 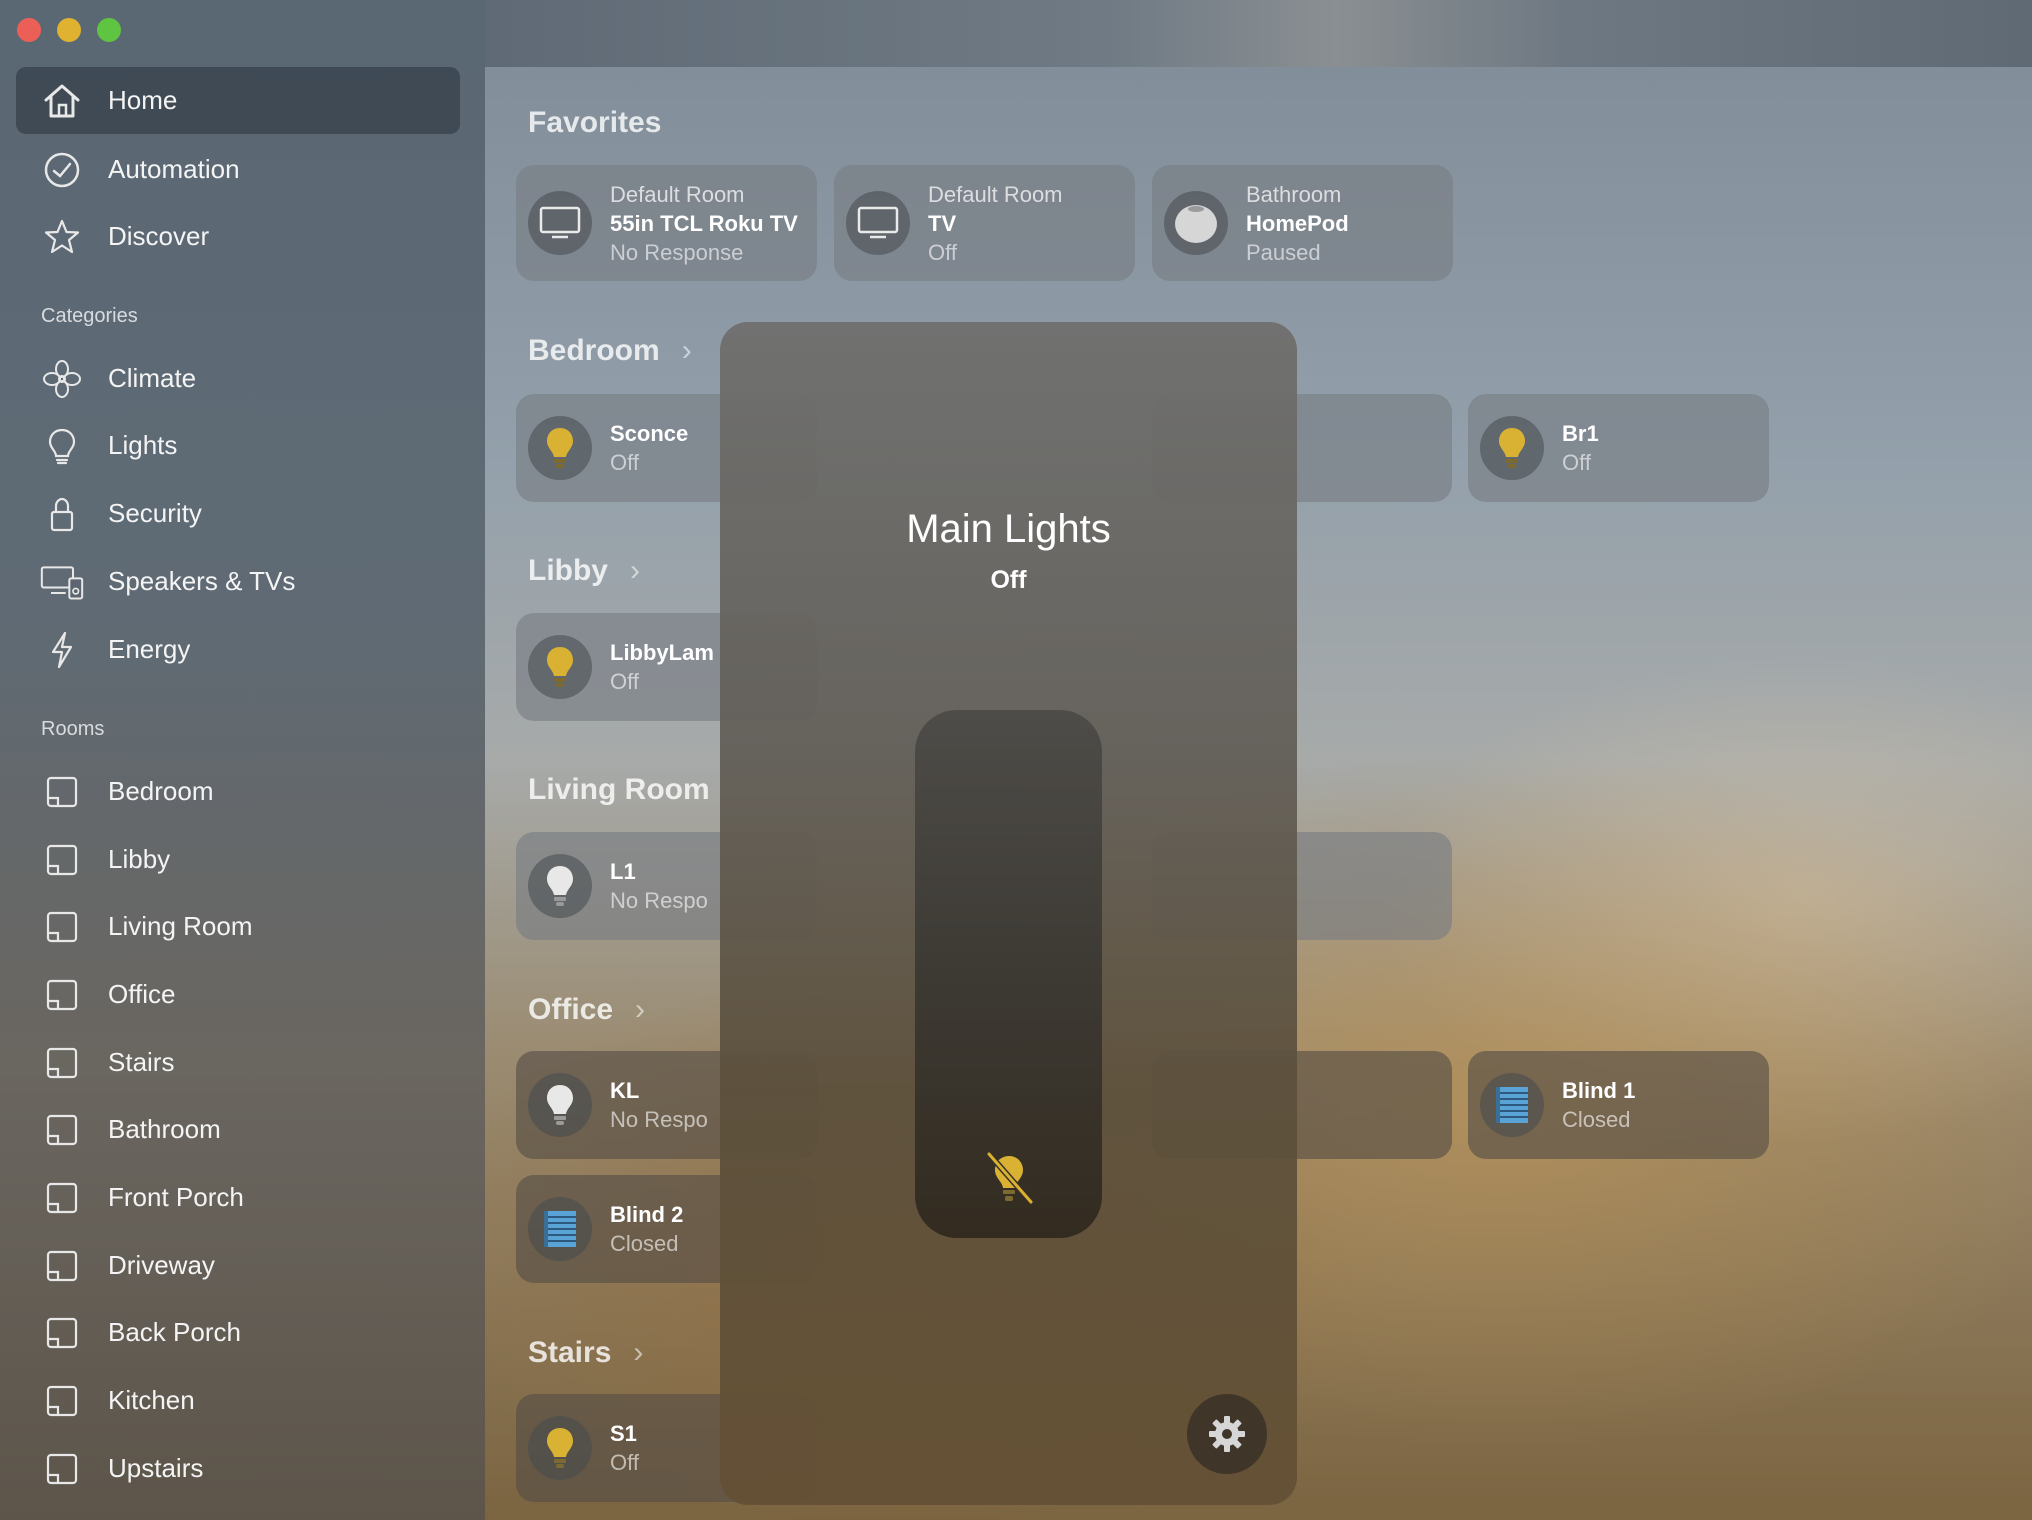 I want to click on sidebar-item-label: Home, so click(x=143, y=100).